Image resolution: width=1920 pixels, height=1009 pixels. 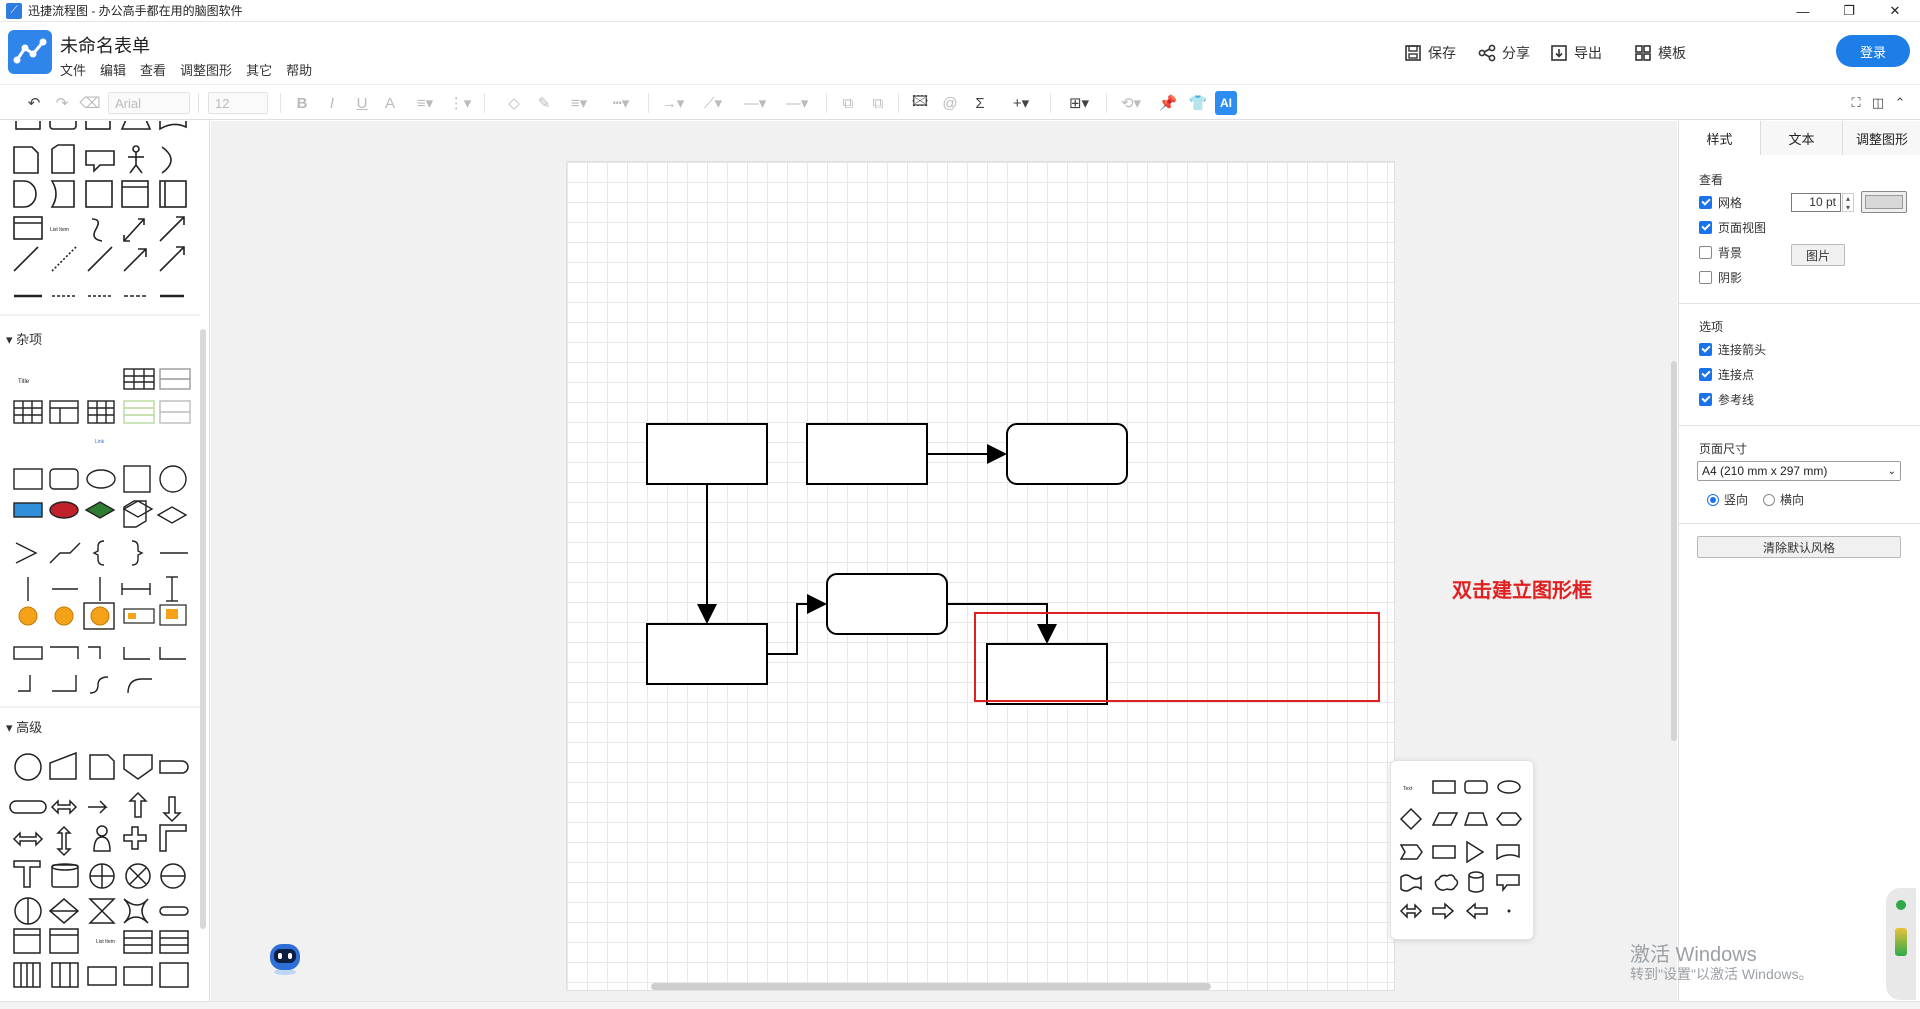 I want to click on portrait-radio: 竖向, so click(x=1727, y=499).